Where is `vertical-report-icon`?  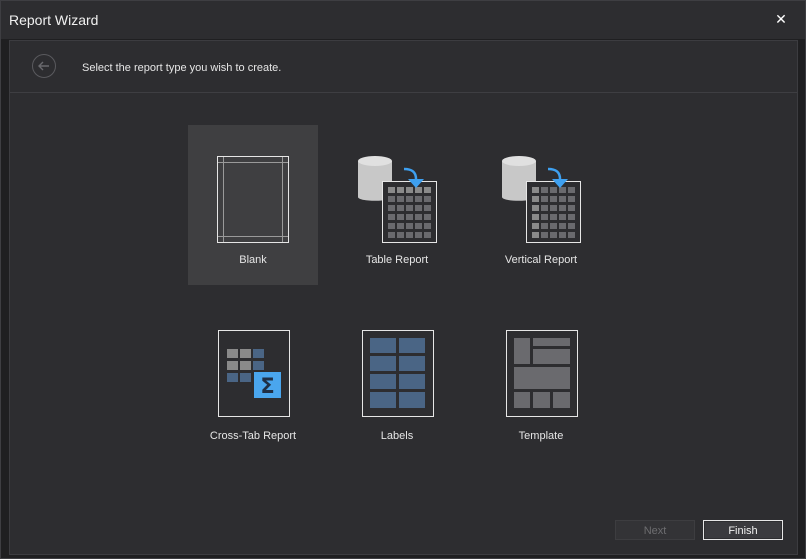
vertical-report-icon is located at coordinates (541, 199).